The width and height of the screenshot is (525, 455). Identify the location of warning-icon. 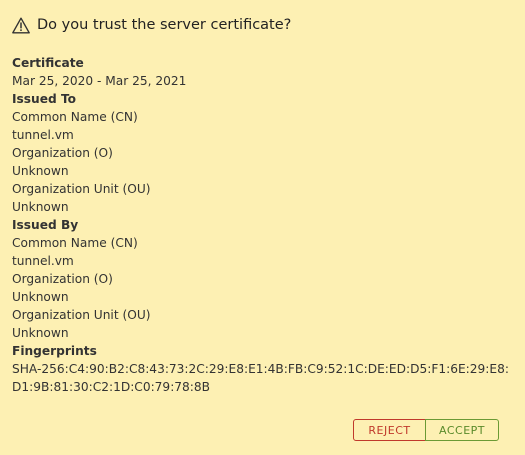
(21, 25).